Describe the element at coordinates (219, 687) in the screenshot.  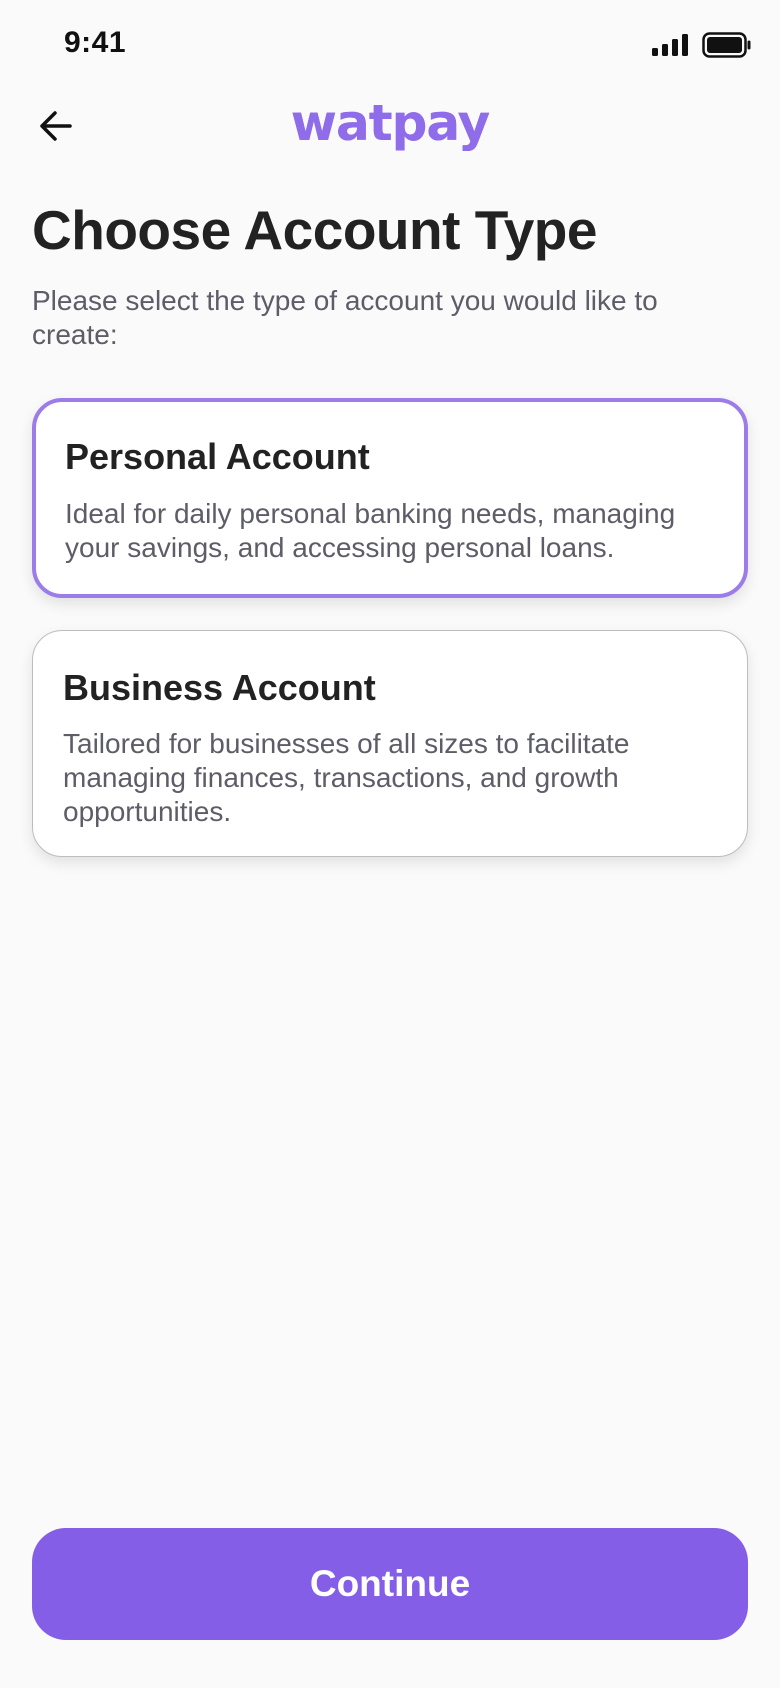
I see `business-account-title: Business Account` at that location.